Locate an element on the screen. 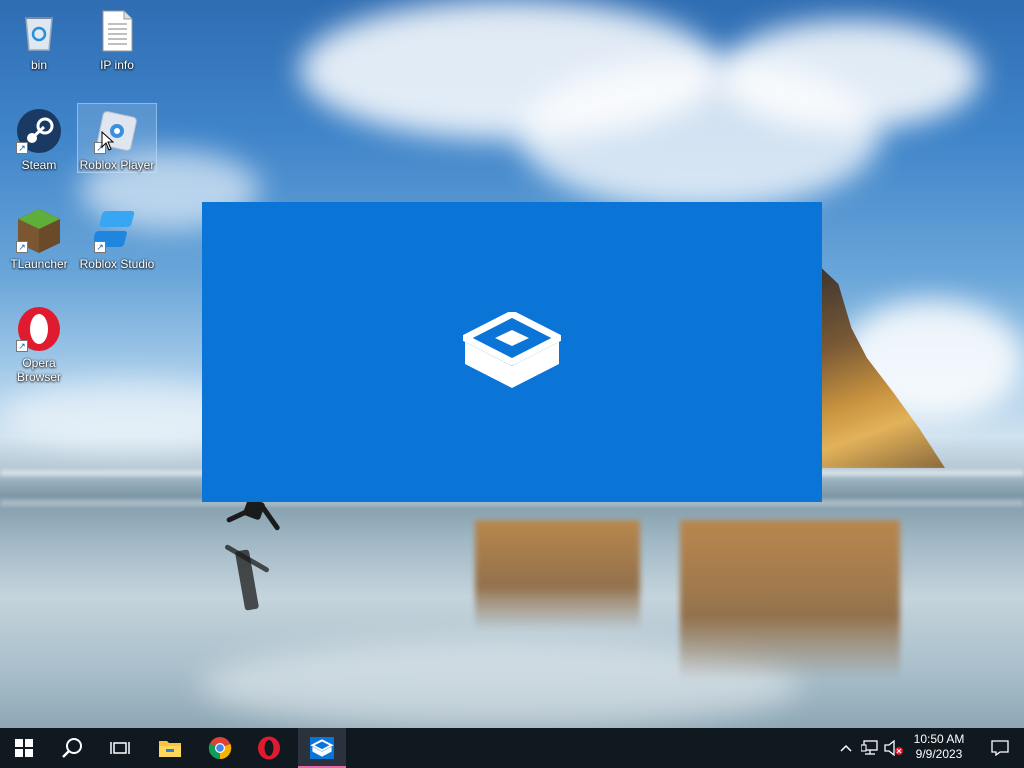 The image size is (1024, 768). chevron-up-icon is located at coordinates (846, 748).